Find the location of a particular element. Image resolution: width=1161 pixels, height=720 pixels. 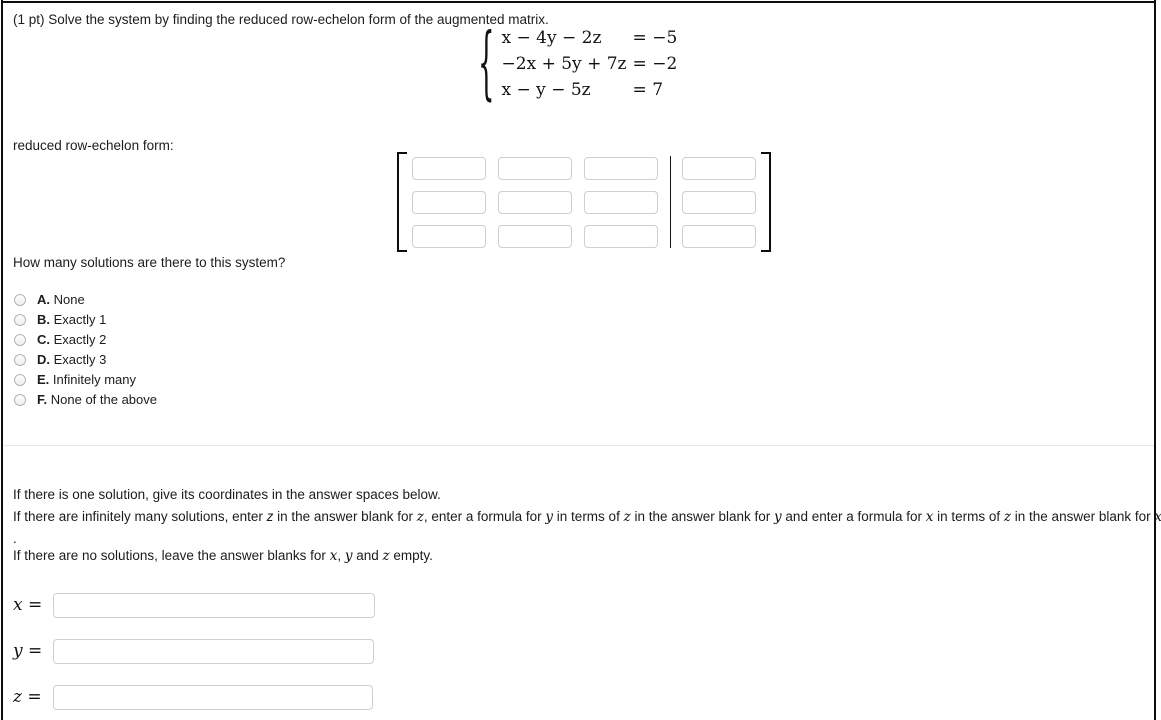

instr2-e: in the answer blank for is located at coordinates (702, 516).